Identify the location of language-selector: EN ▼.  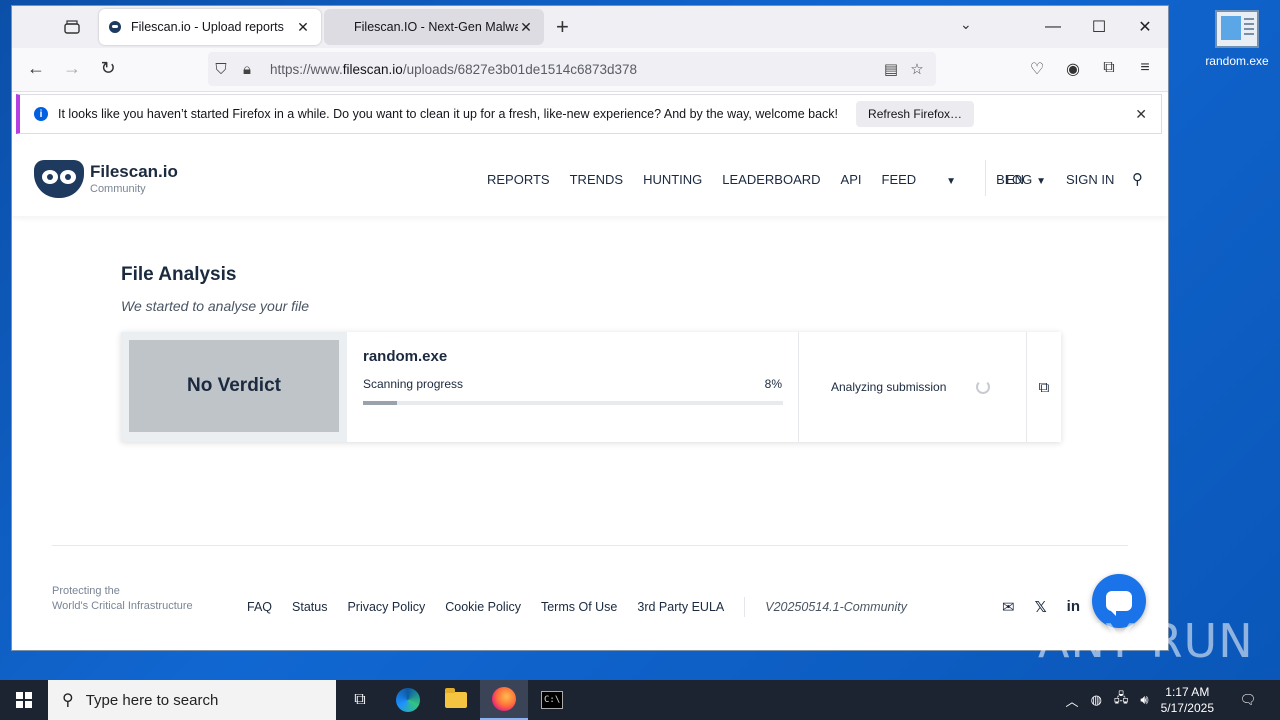
(1026, 179).